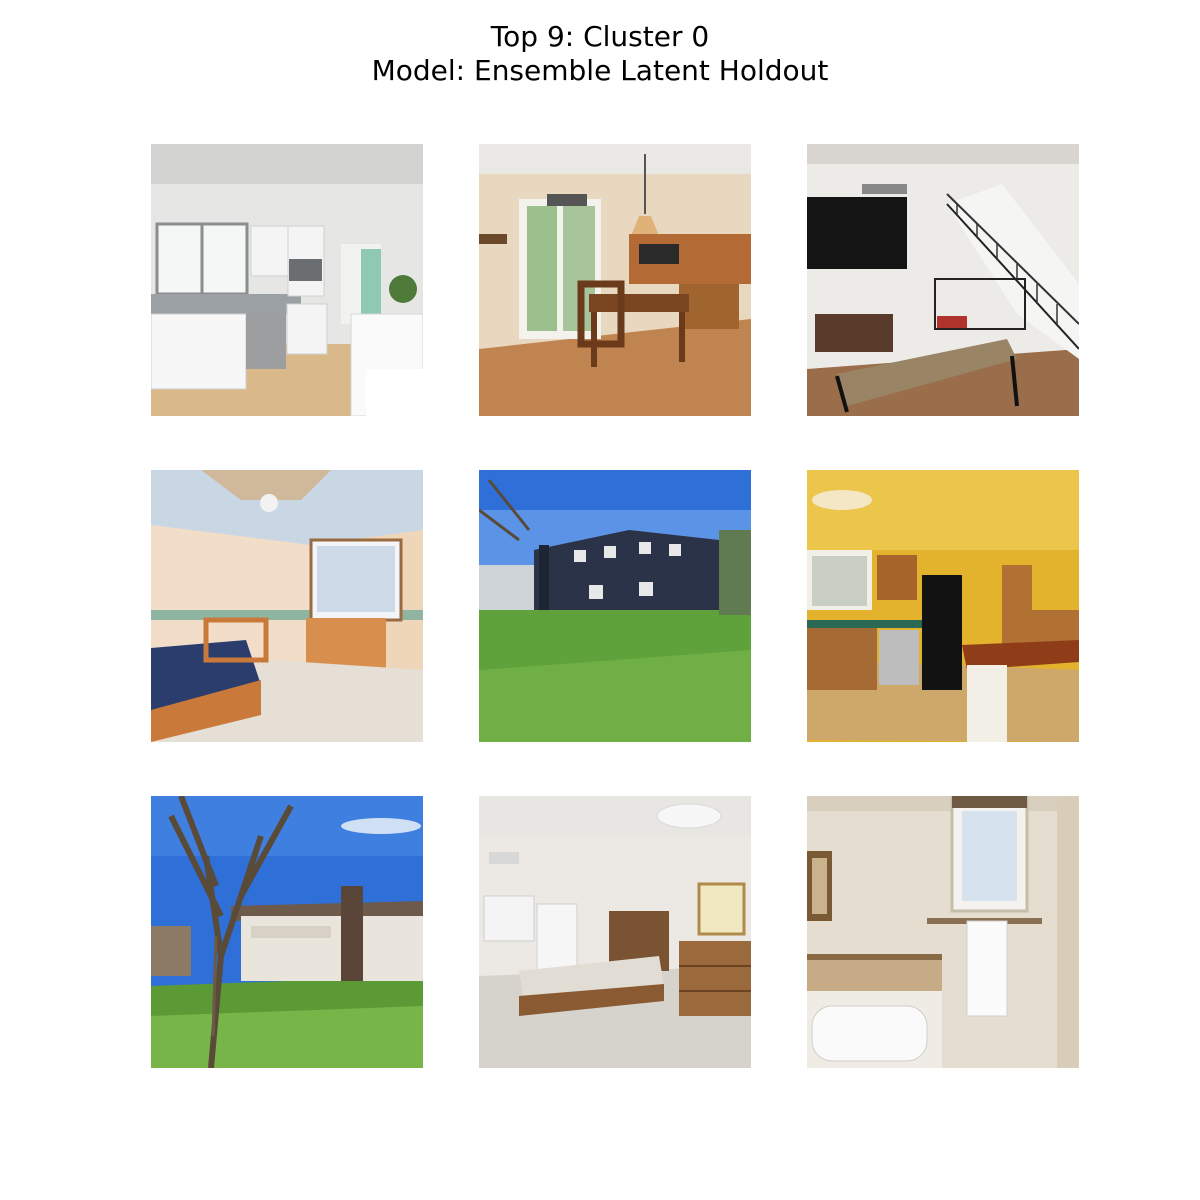  I want to click on image-tile-7-white-house-tree, so click(287, 932).